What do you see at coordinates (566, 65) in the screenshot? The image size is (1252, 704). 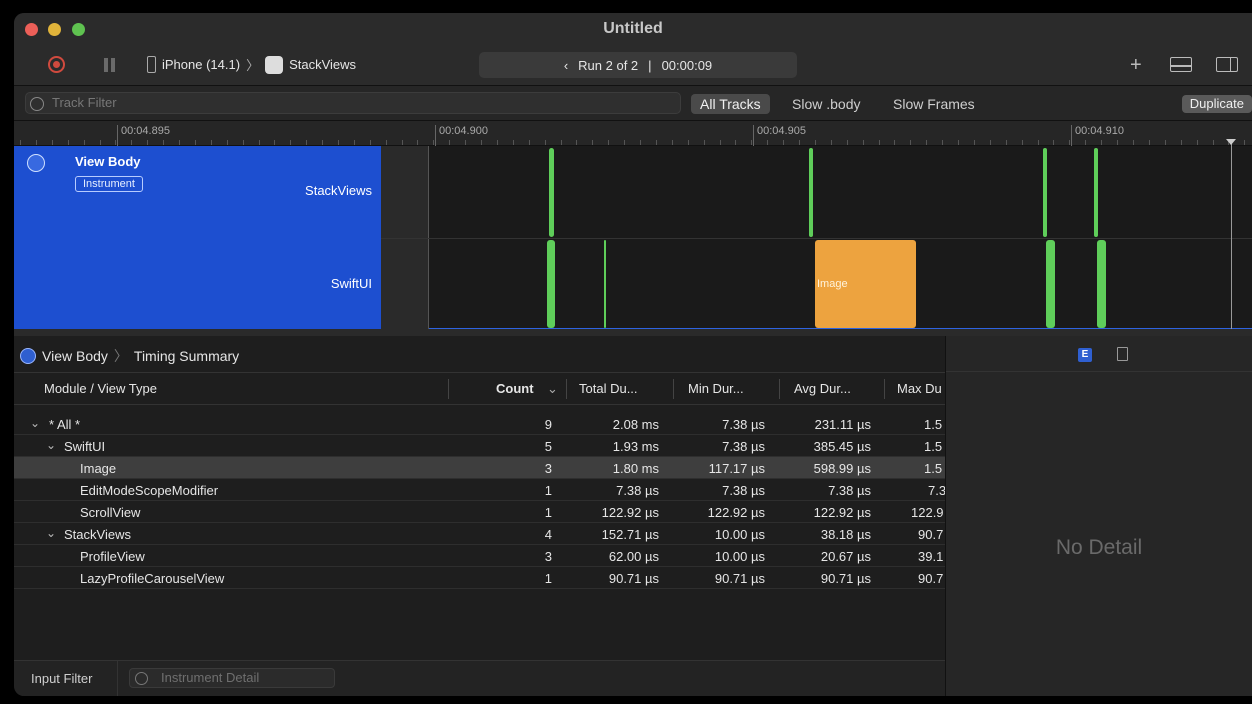 I see `chevron-left-icon: ‹` at bounding box center [566, 65].